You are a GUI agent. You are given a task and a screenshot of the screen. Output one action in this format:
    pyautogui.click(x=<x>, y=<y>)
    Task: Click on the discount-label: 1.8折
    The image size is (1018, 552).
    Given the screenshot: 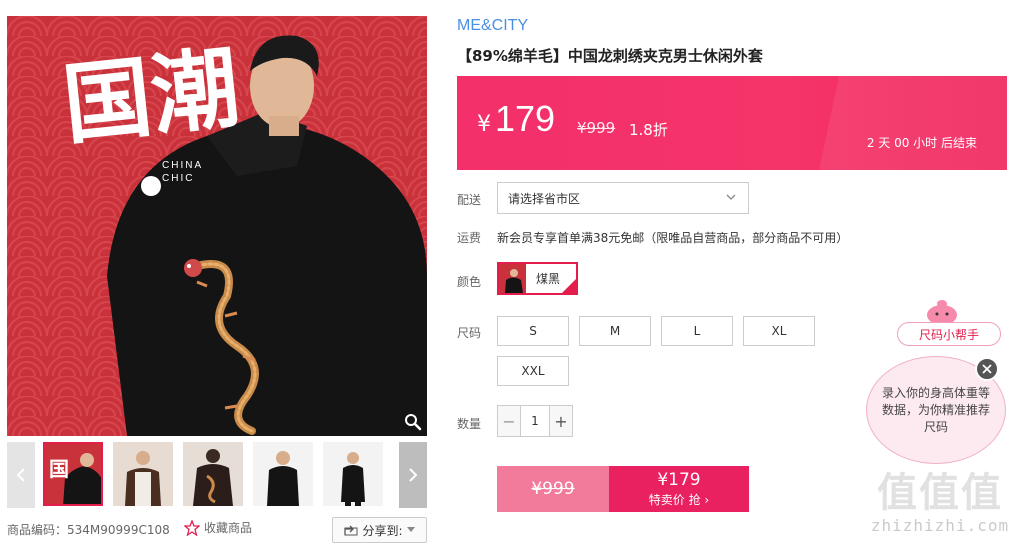 What is the action you would take?
    pyautogui.click(x=648, y=130)
    